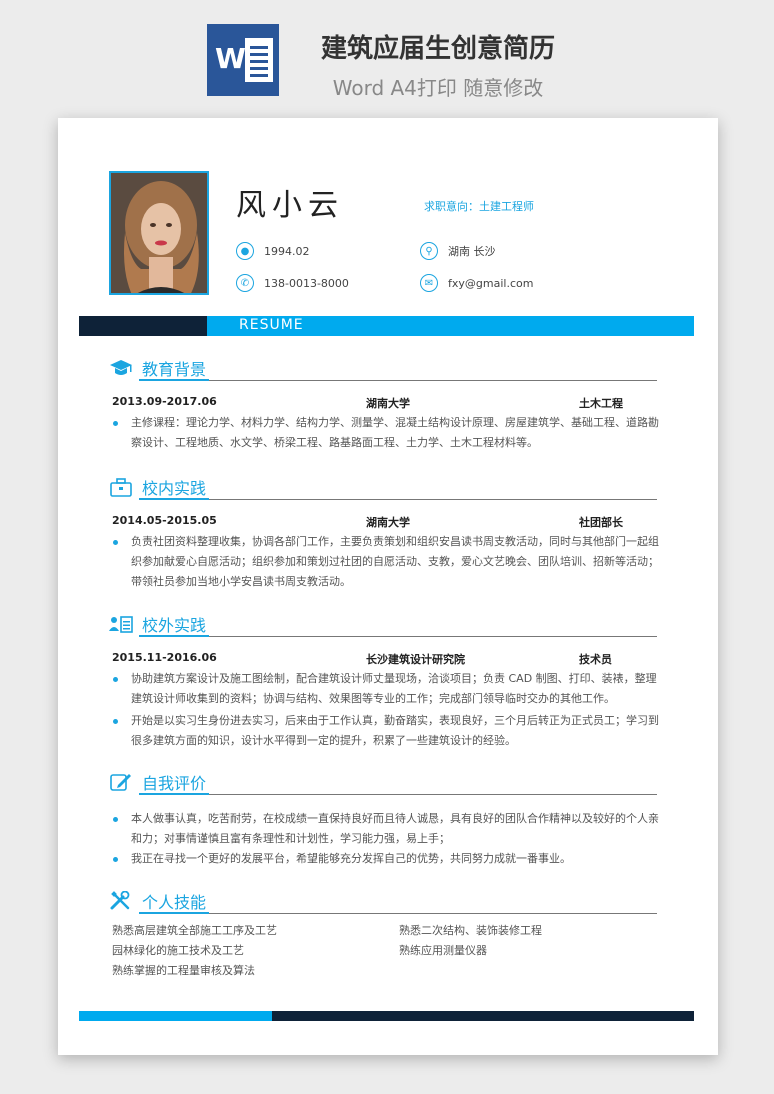 The width and height of the screenshot is (774, 1094). Describe the element at coordinates (178, 950) in the screenshot. I see `skill-item: 园林绿化的施工技术及工艺` at that location.